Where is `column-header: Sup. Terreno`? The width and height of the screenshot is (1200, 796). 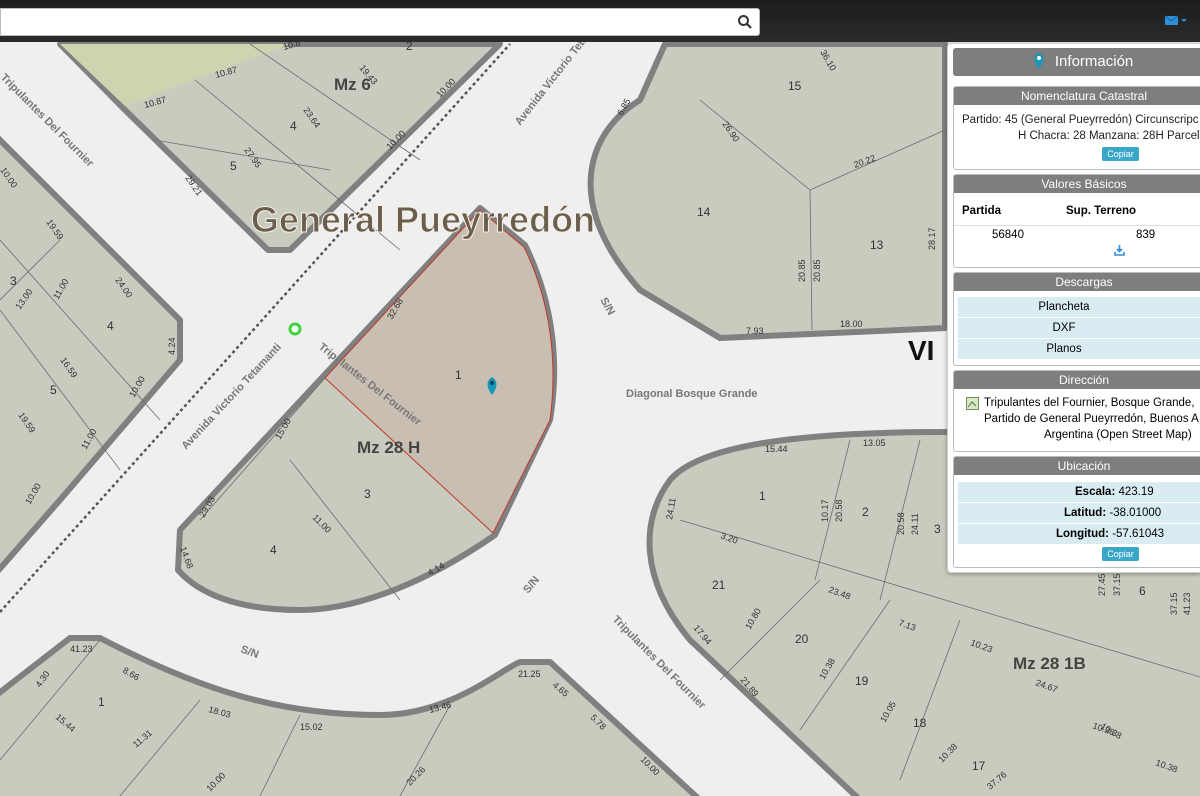 column-header: Sup. Terreno is located at coordinates (1101, 211).